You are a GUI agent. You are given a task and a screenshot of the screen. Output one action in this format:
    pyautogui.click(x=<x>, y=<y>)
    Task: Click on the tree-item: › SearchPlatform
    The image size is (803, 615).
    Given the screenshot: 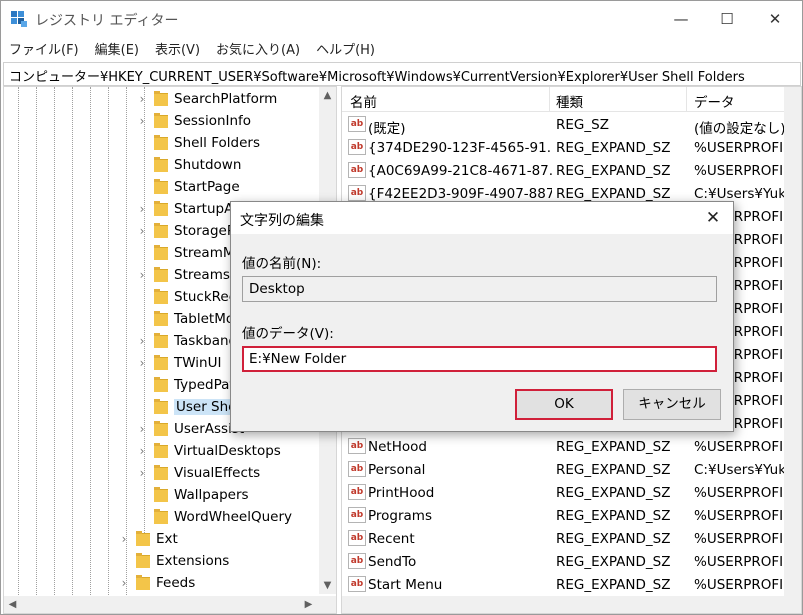 What is the action you would take?
    pyautogui.click(x=161, y=100)
    